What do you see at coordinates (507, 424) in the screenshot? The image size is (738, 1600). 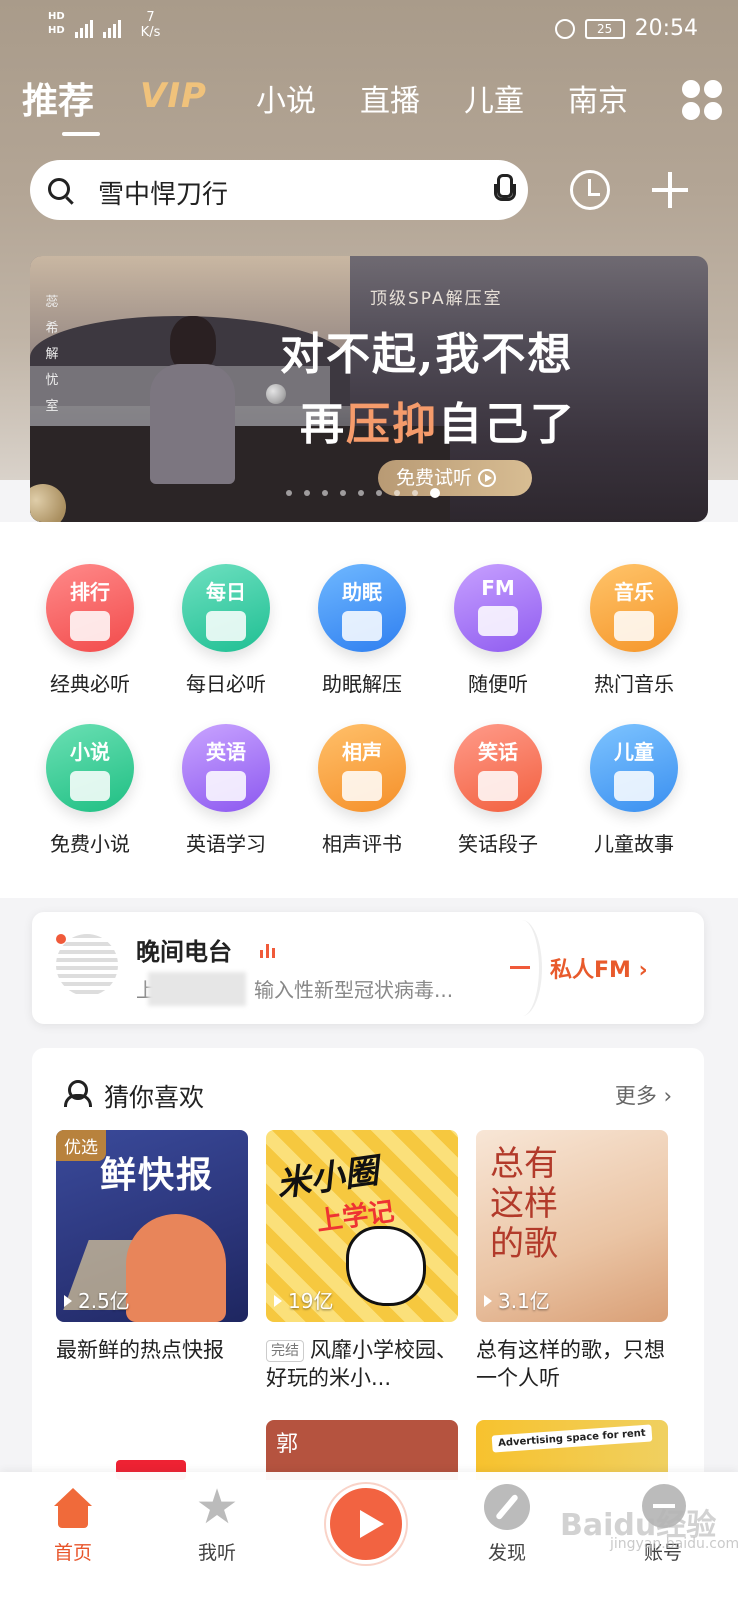 I see `banner-headline-2-b: 自己了` at bounding box center [507, 424].